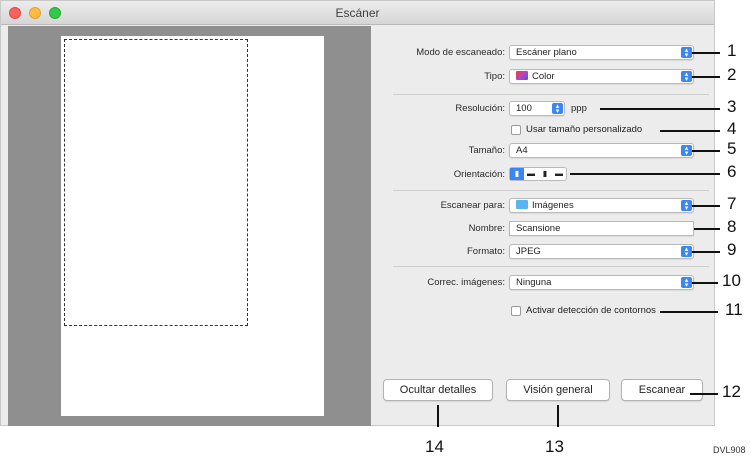 This screenshot has width=751, height=463. I want to click on window-title: Escáner, so click(357, 13).